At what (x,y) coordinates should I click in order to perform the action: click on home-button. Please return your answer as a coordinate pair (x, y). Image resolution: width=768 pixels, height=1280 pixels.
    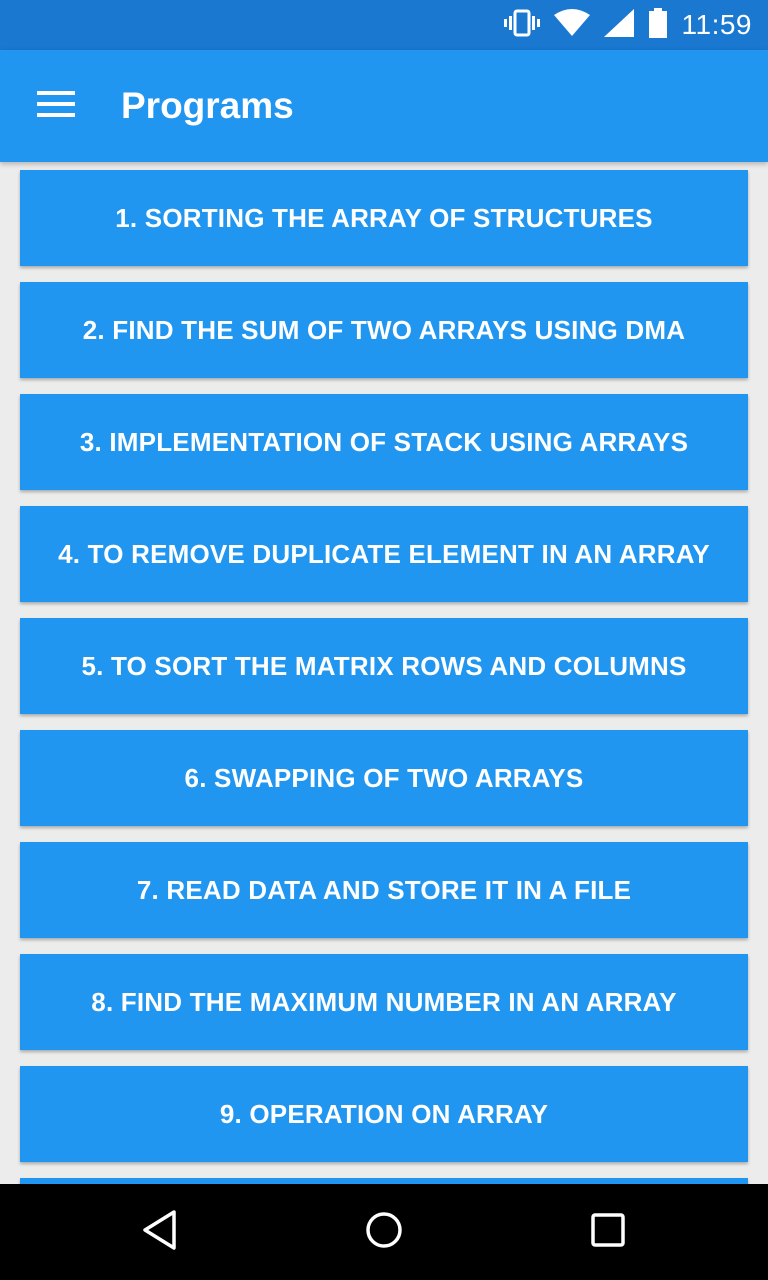
    Looking at the image, I should click on (384, 1232).